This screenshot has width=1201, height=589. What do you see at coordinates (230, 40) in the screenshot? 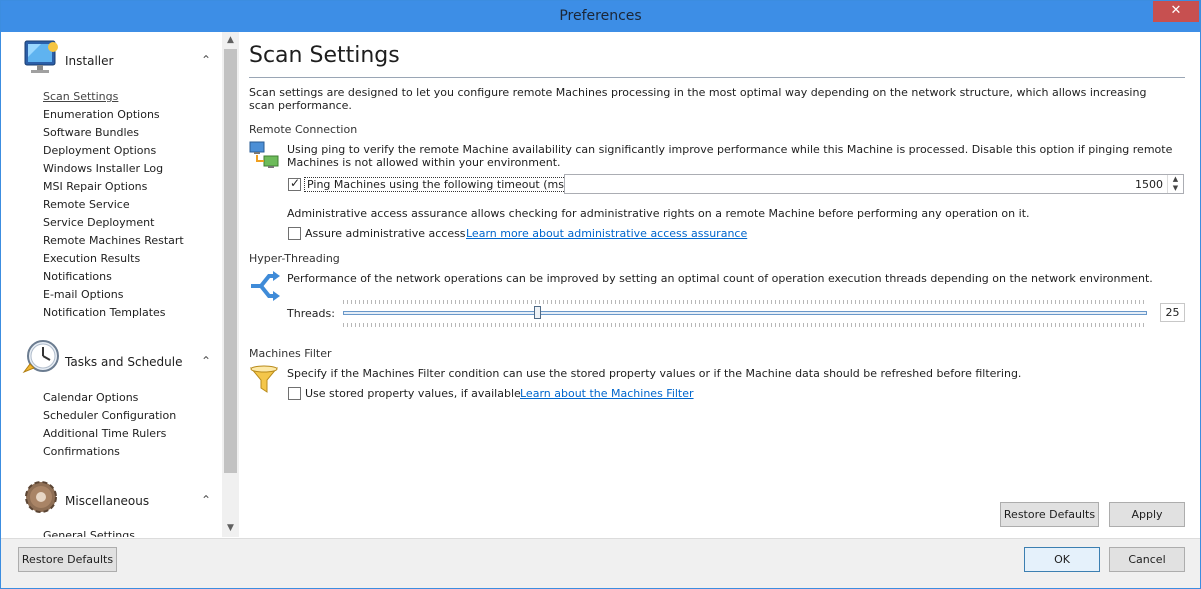
I see `scroll-up-icon: ▲` at bounding box center [230, 40].